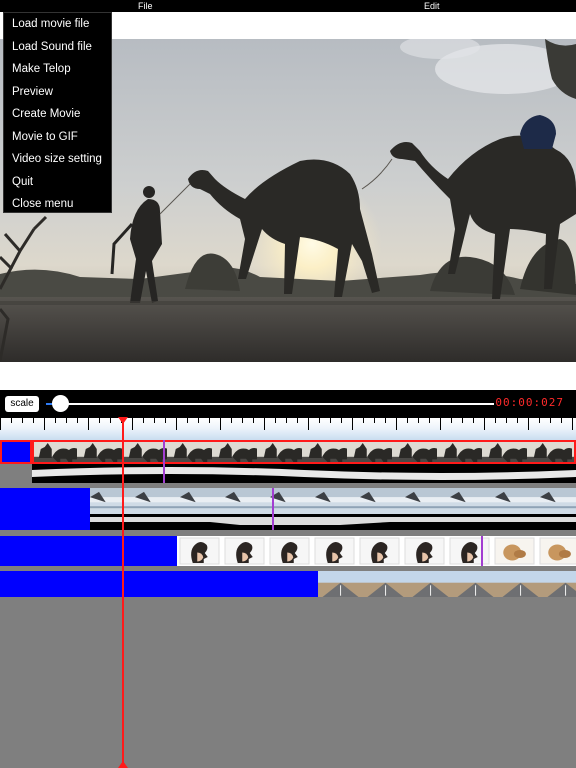  I want to click on track-snow, so click(288, 509).